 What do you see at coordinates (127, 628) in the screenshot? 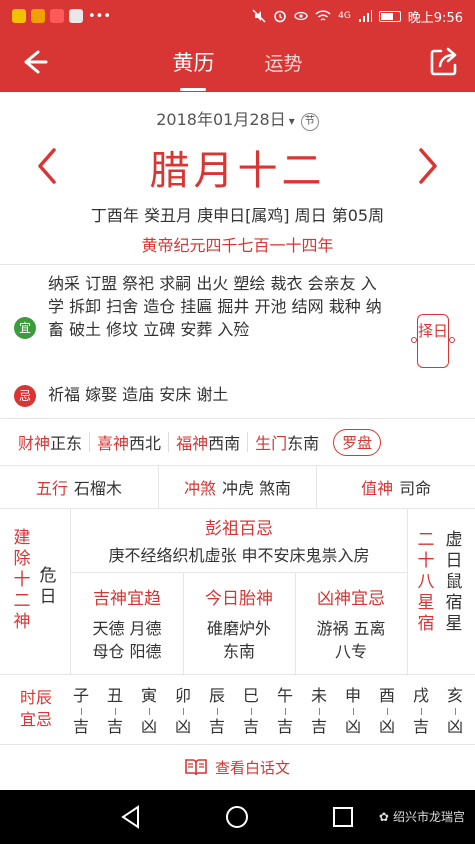
I see `jishen-line: 天德 月德` at bounding box center [127, 628].